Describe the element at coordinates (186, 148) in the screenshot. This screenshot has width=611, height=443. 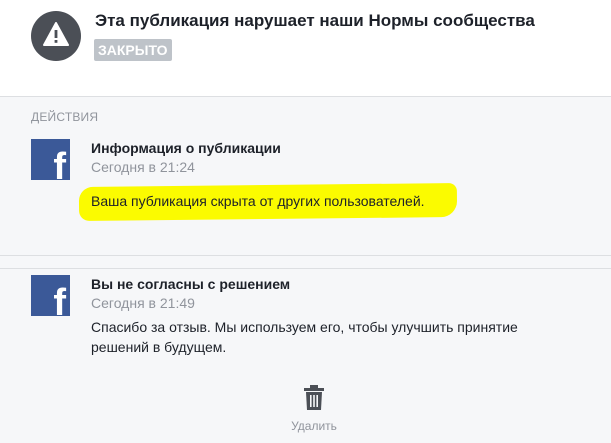
I see `action-item-title: Информация о публикации` at that location.